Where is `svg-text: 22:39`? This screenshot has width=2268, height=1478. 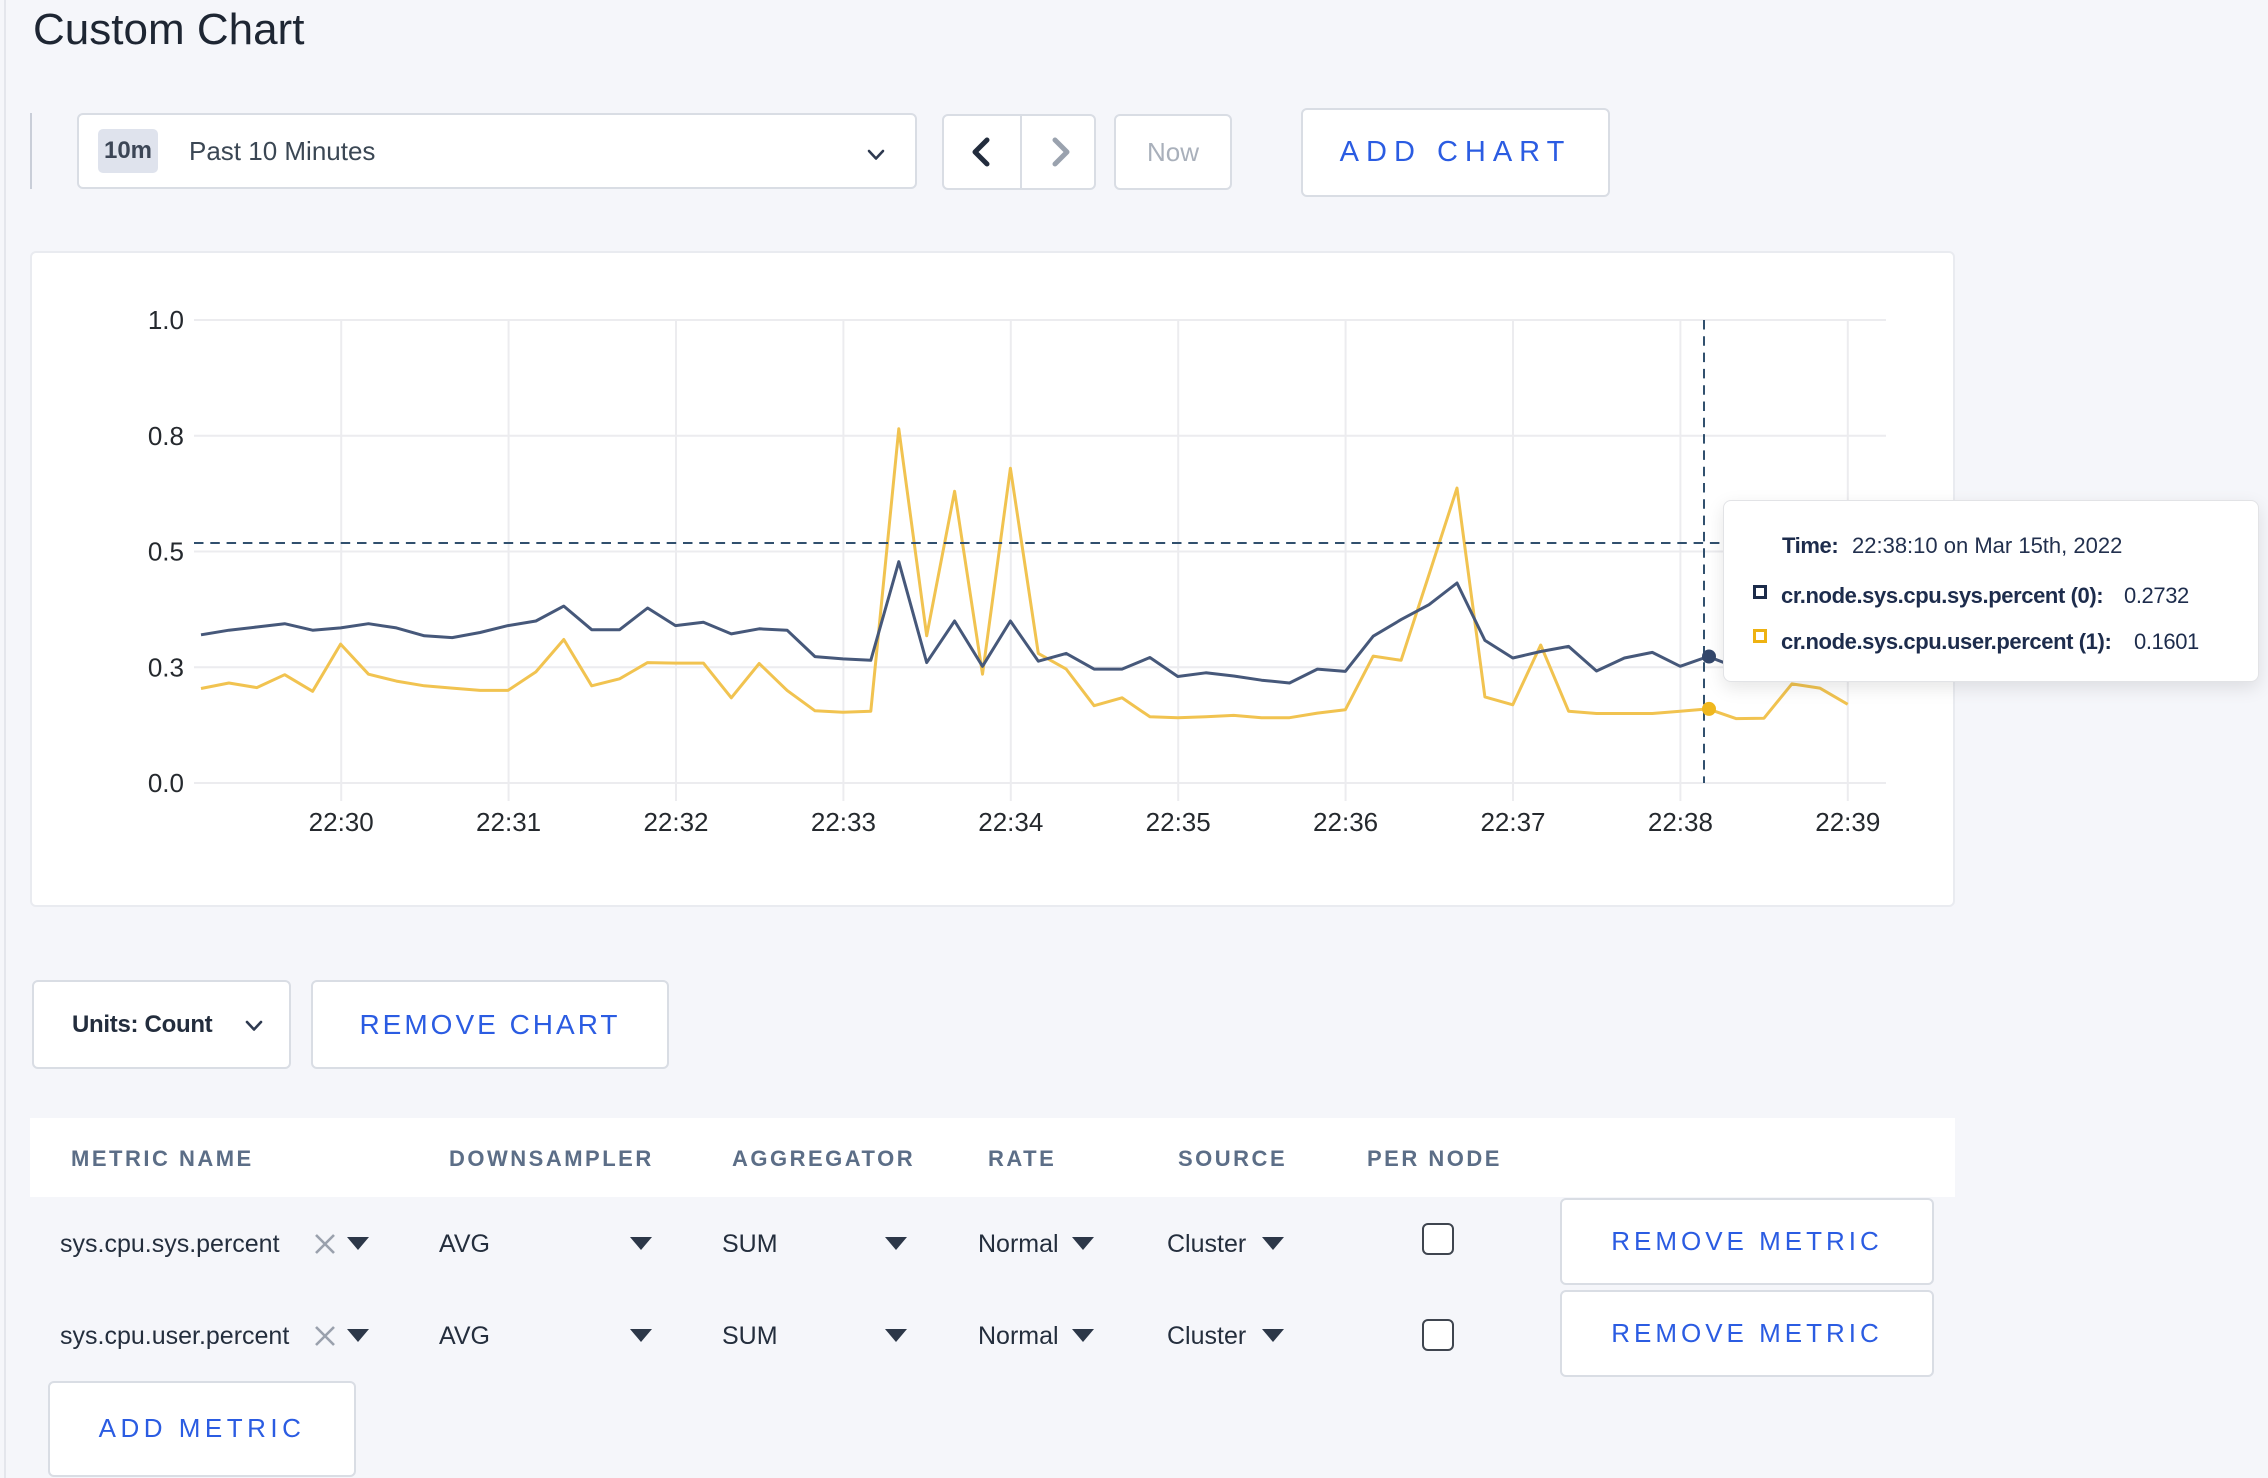 svg-text: 22:39 is located at coordinates (1847, 822).